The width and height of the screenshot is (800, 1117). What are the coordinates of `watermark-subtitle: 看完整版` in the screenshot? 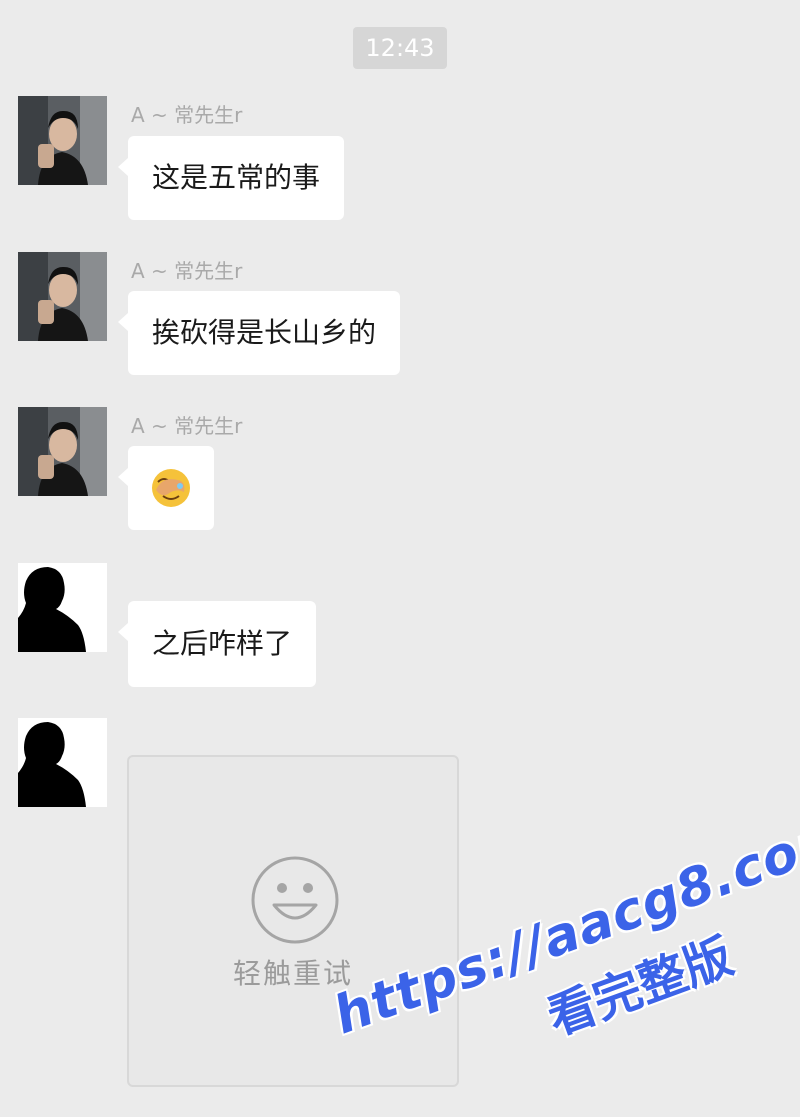 It's located at (640, 987).